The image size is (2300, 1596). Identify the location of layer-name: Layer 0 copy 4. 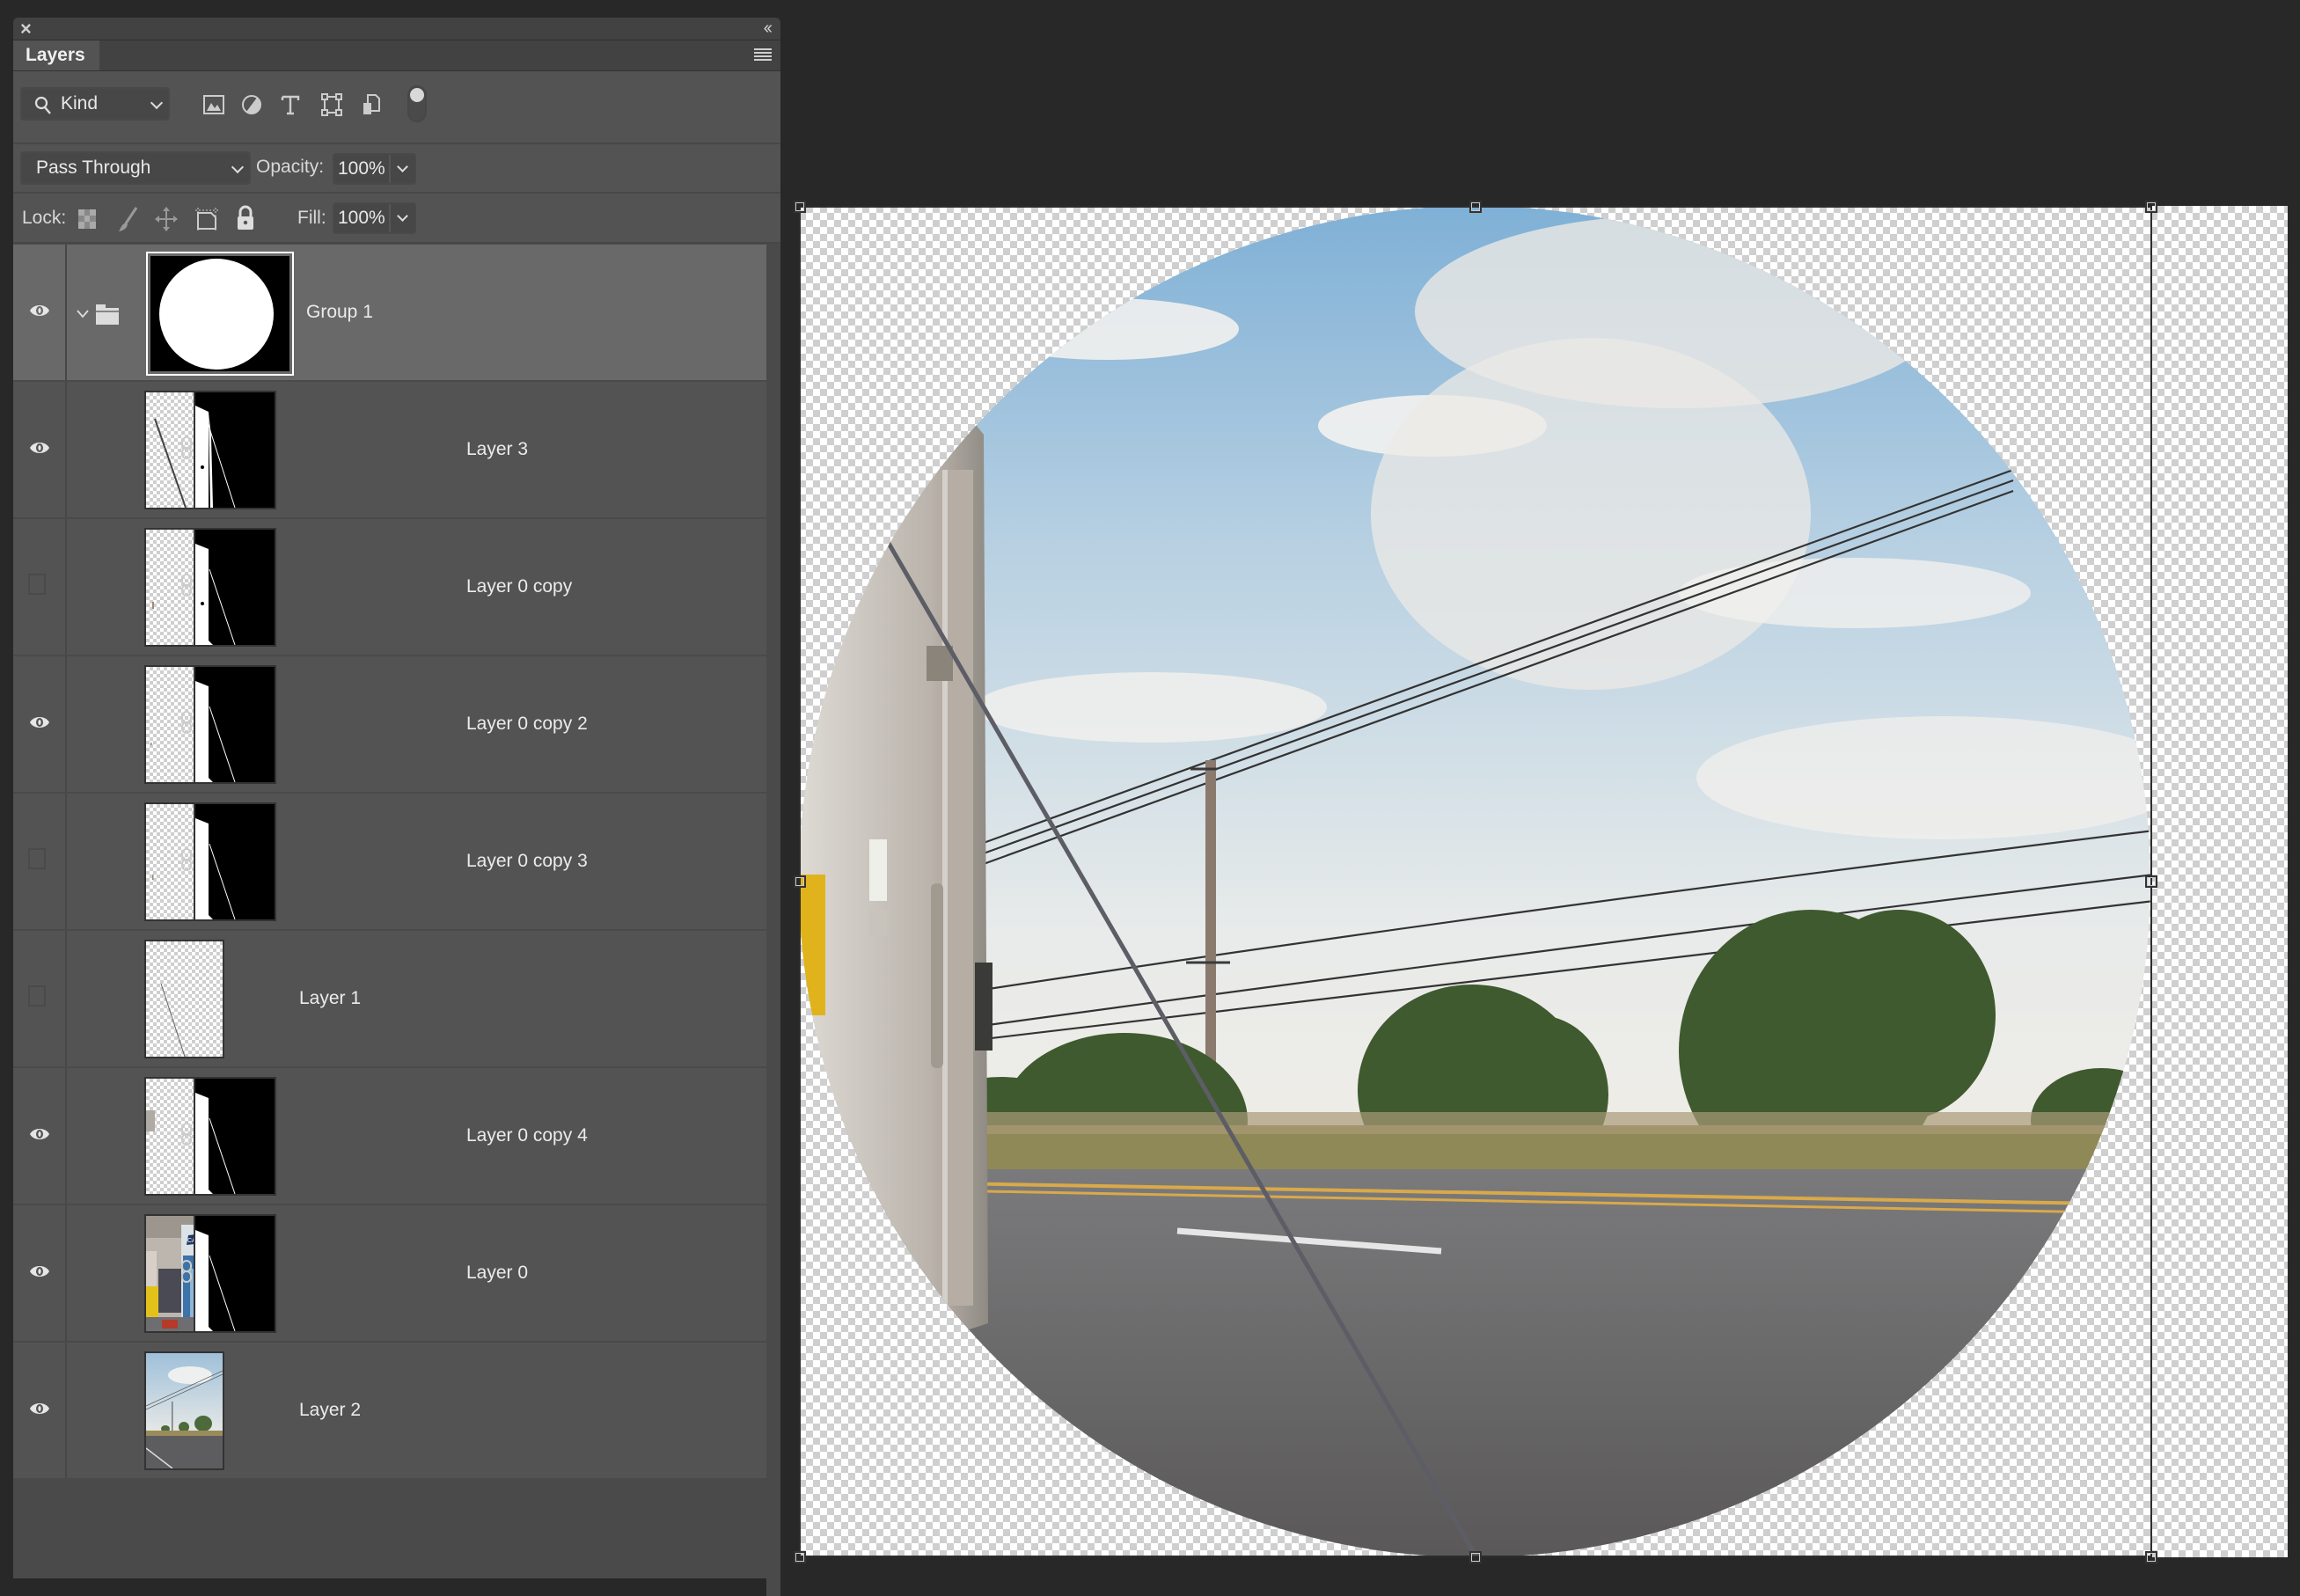
(527, 1136).